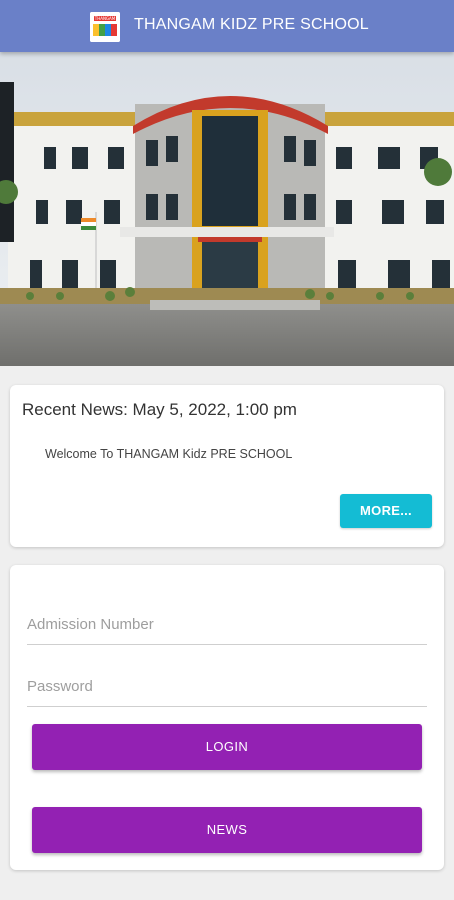 The image size is (454, 900). Describe the element at coordinates (227, 624) in the screenshot. I see `admission-number-input` at that location.